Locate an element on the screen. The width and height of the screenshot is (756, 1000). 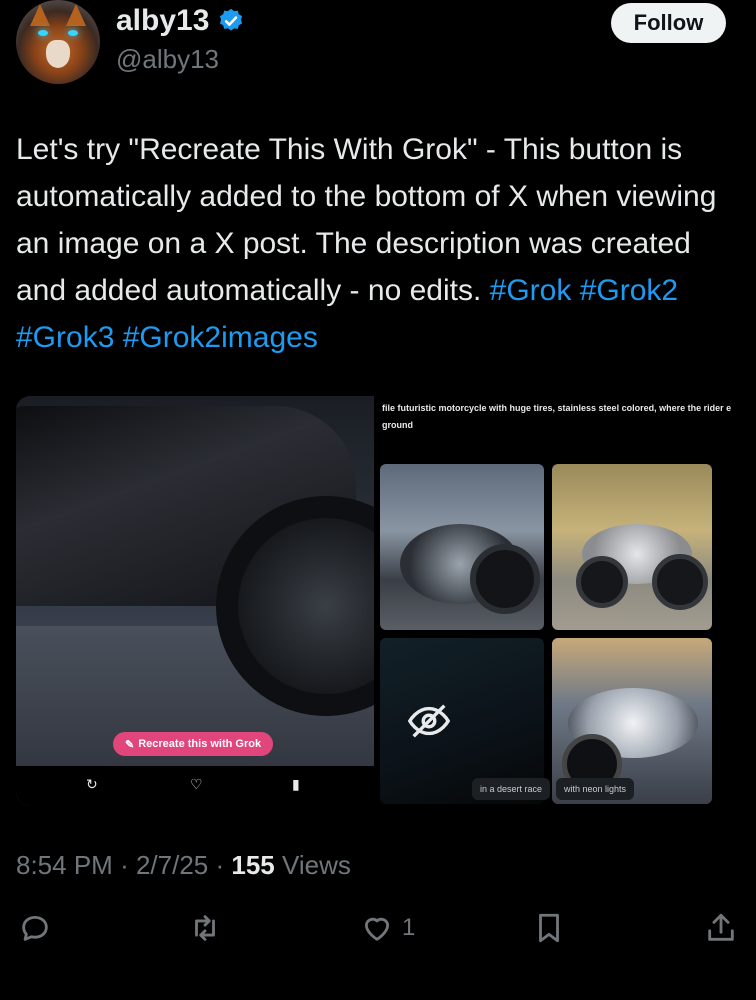
eye-off-icon is located at coordinates (429, 721).